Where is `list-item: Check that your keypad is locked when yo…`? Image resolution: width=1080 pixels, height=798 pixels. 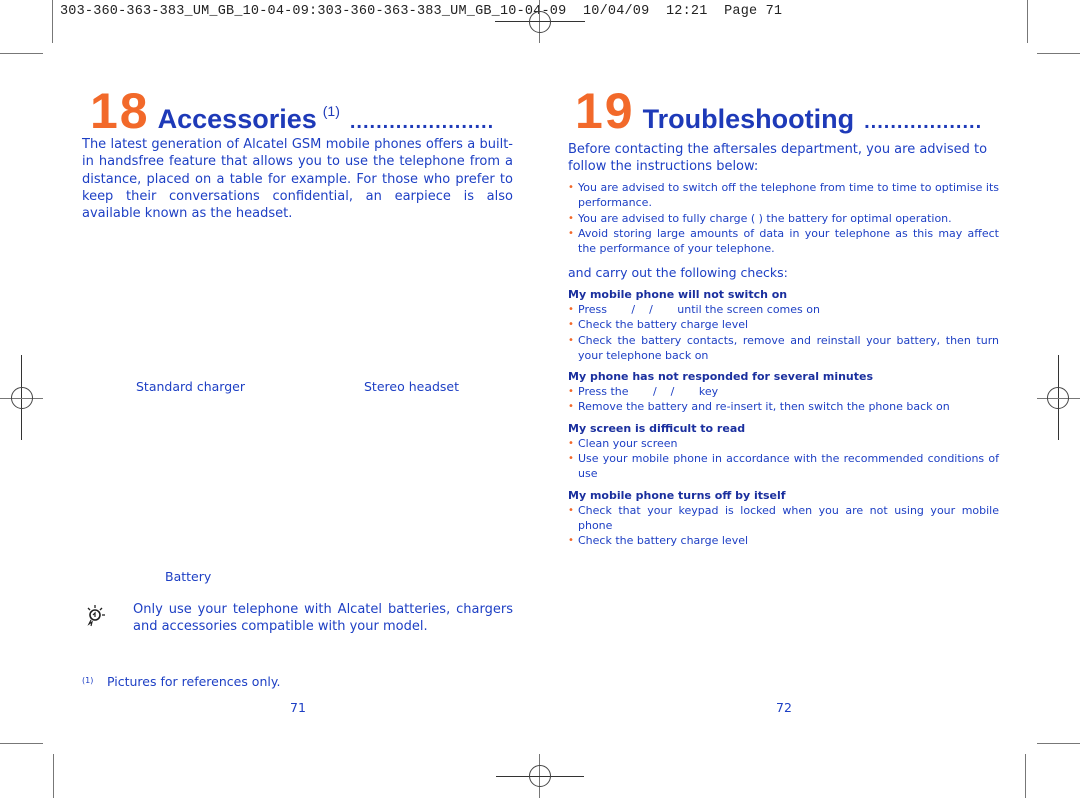 list-item: Check that your keypad is locked when yo… is located at coordinates (783, 518).